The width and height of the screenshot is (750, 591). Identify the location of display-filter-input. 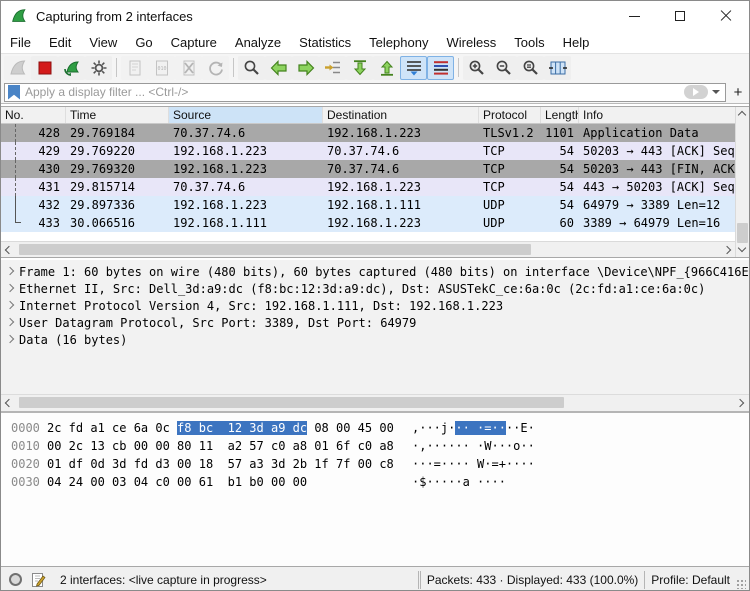
(354, 92).